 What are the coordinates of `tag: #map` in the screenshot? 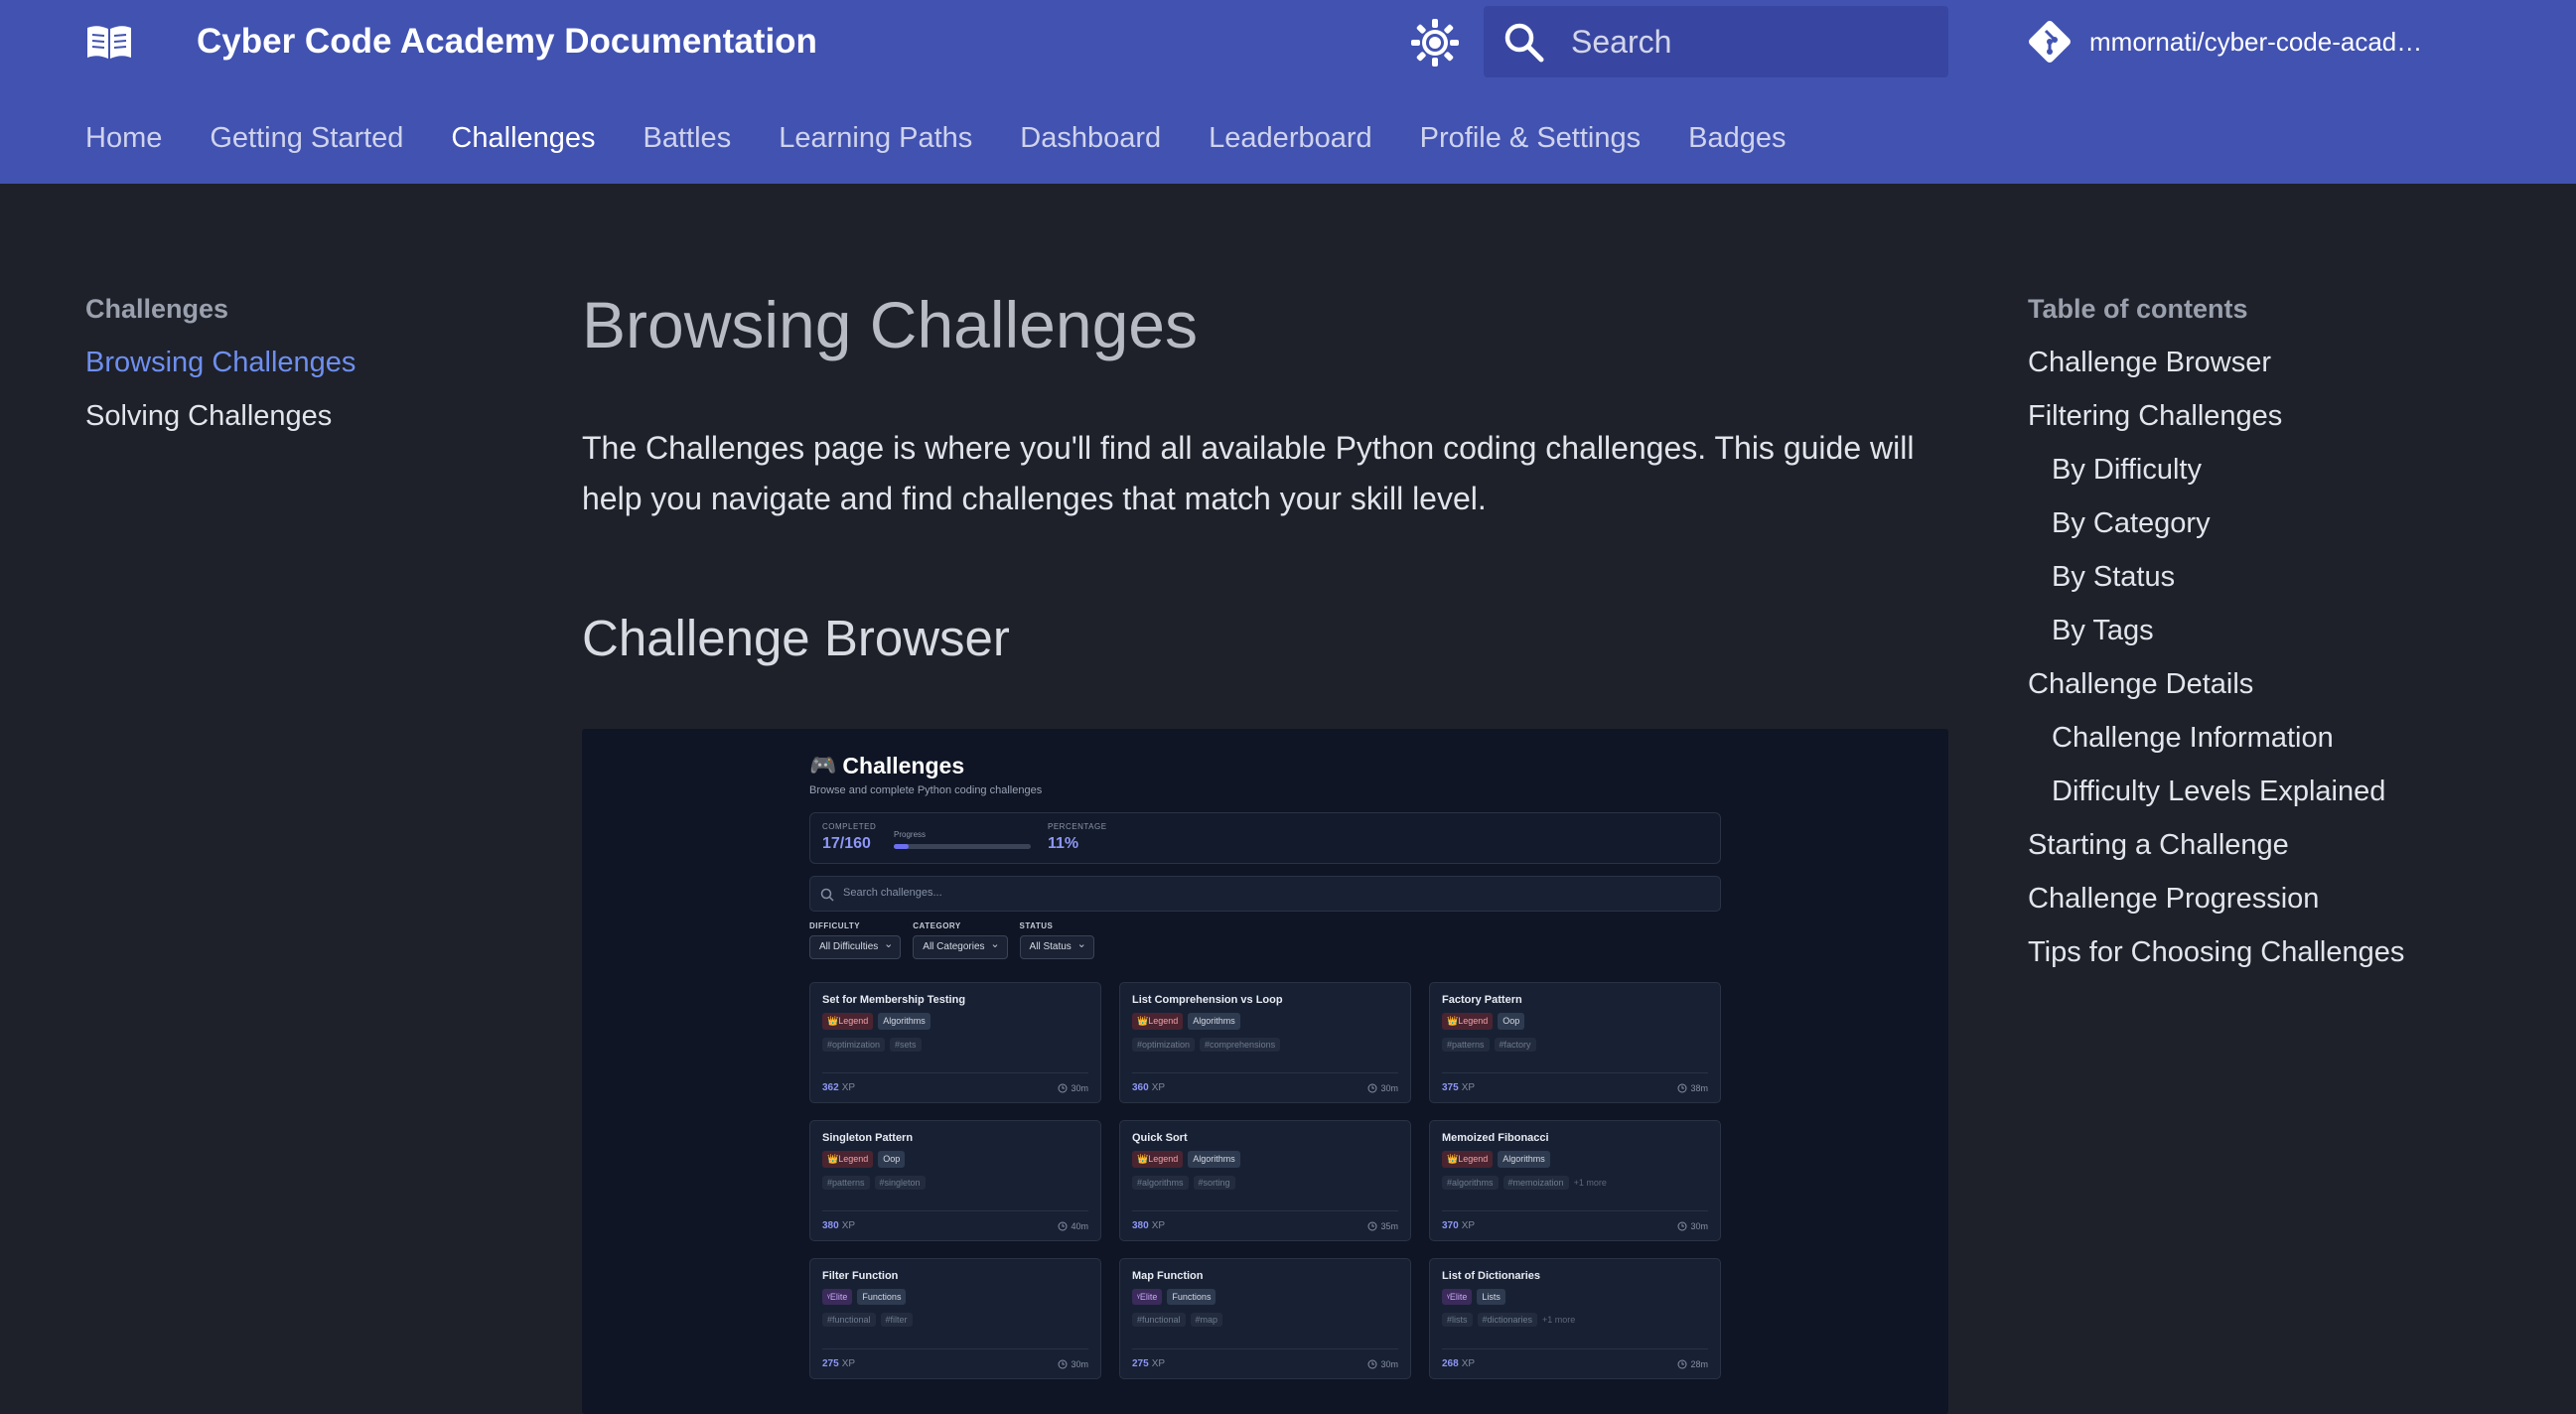 It's located at (1206, 1320).